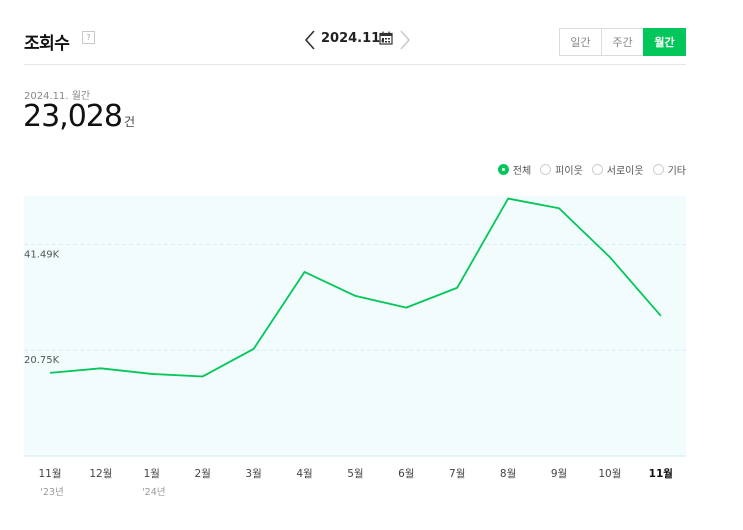 The width and height of the screenshot is (743, 530). What do you see at coordinates (42, 360) in the screenshot?
I see `y-tick-label: 20.75K` at bounding box center [42, 360].